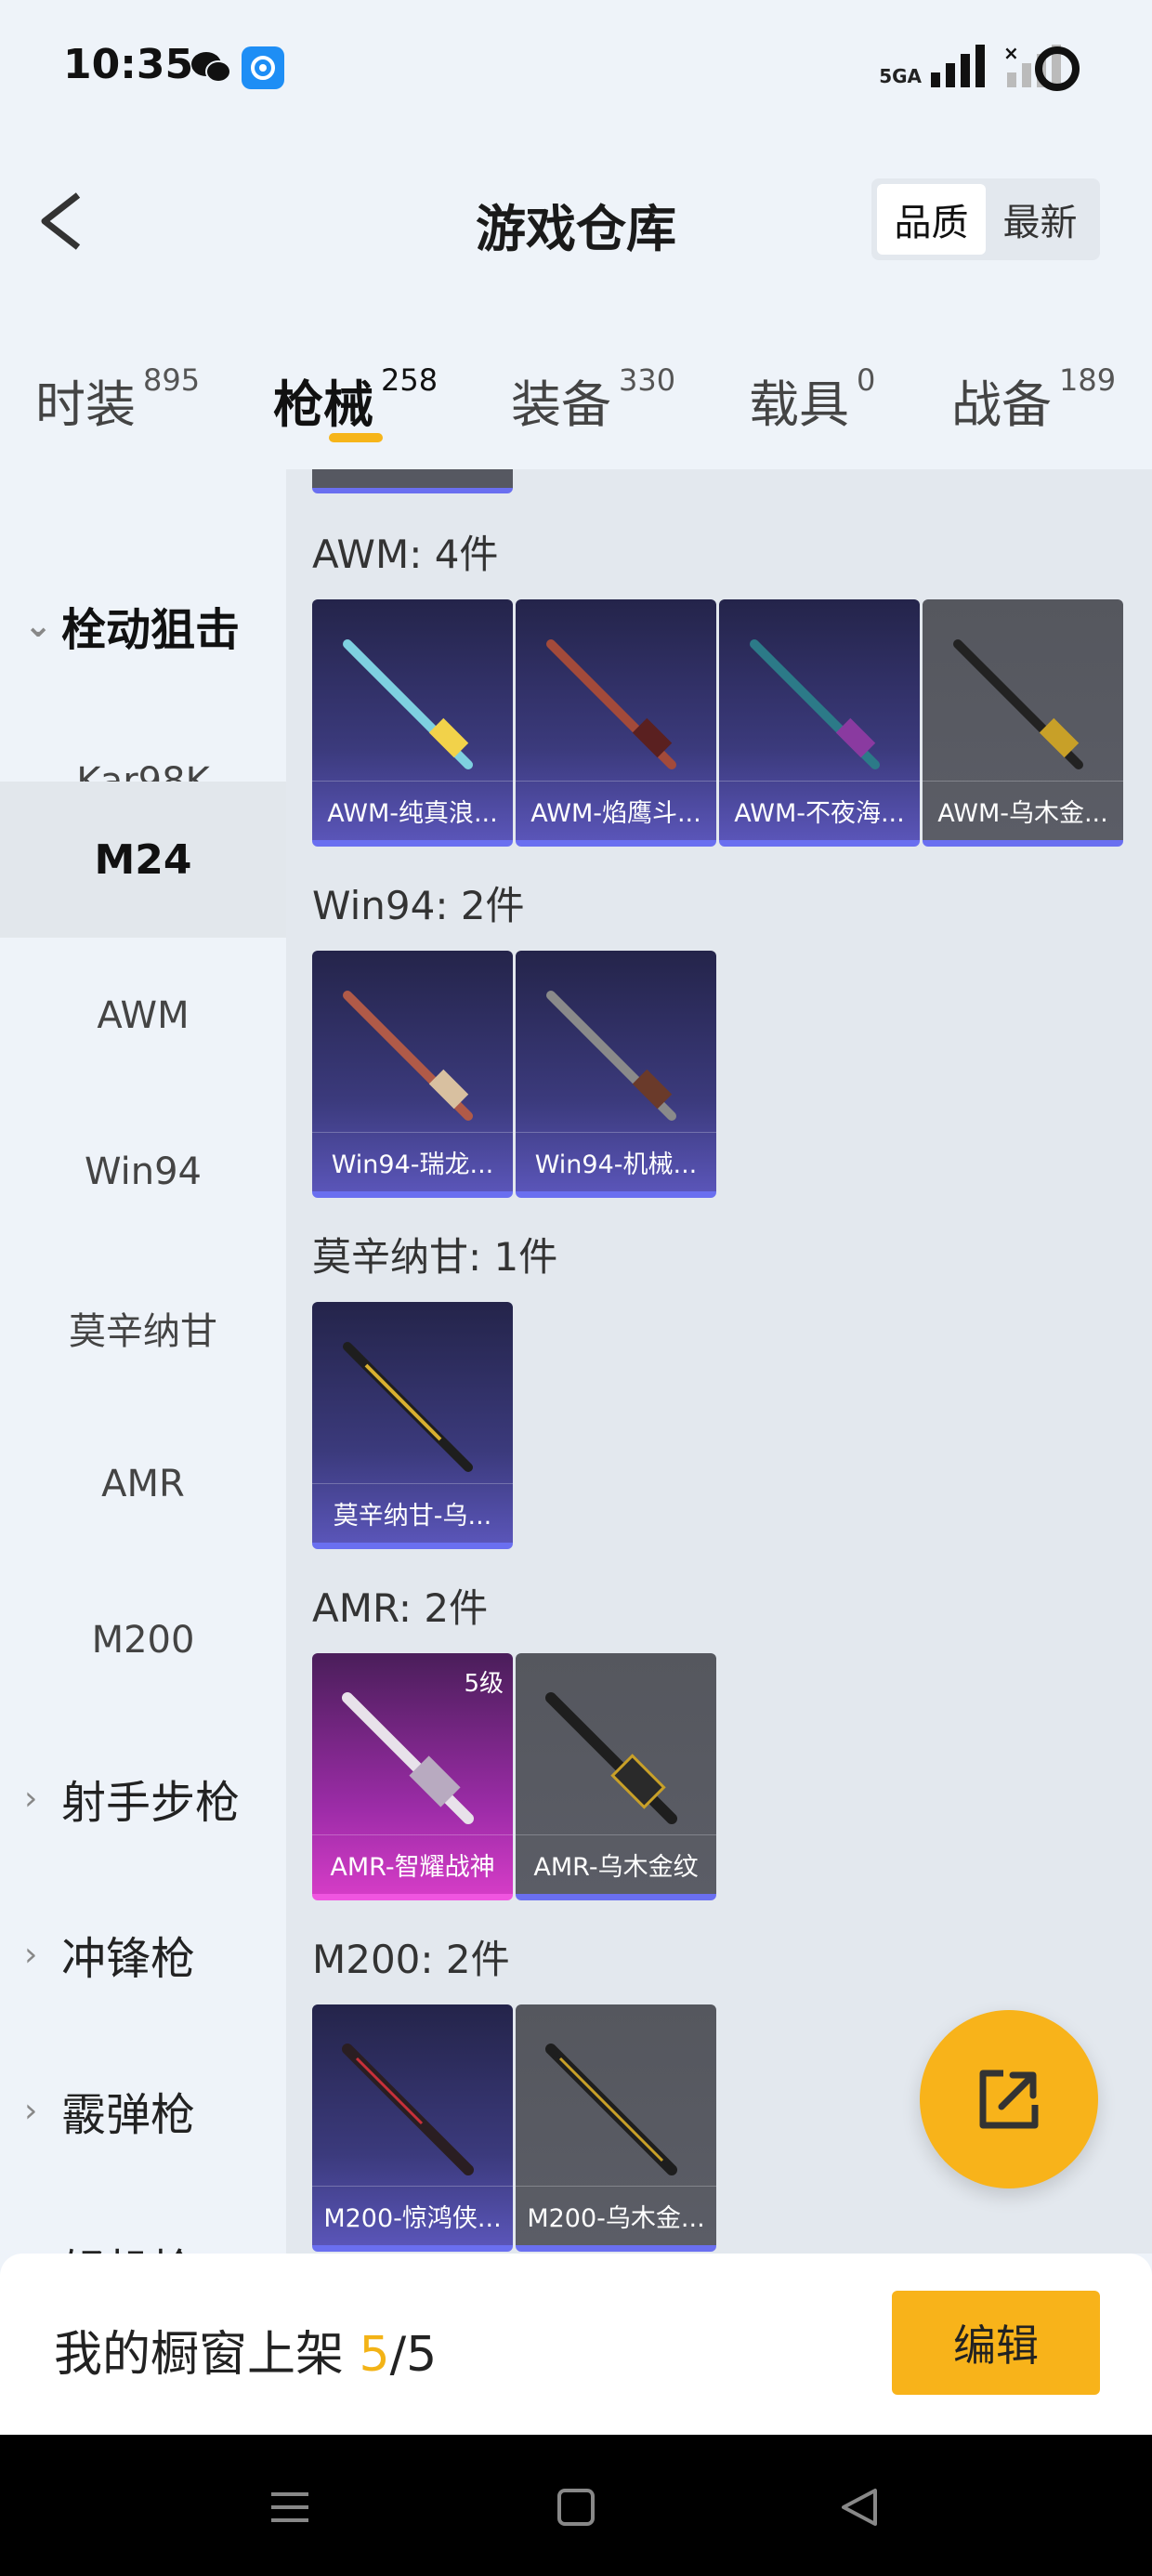 Image resolution: width=1152 pixels, height=2576 pixels. What do you see at coordinates (38, 625) in the screenshot?
I see `chevron-down-icon: ⌄` at bounding box center [38, 625].